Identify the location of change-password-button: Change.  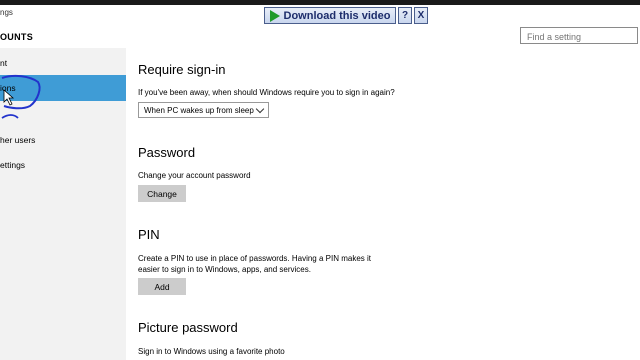
(162, 193).